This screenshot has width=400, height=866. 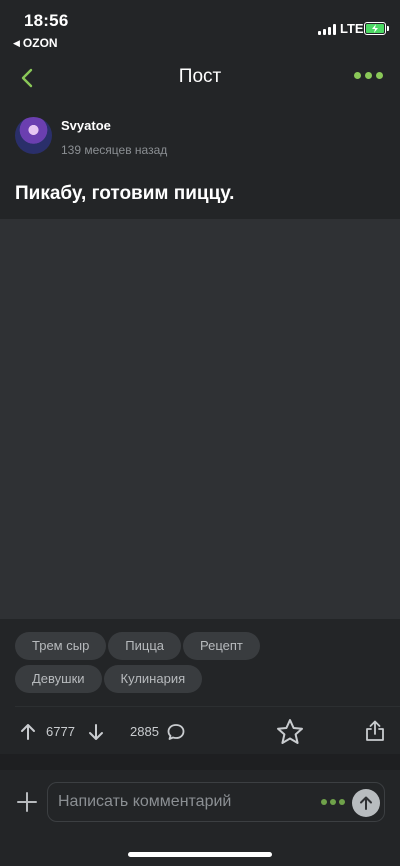 I want to click on send-button, so click(x=366, y=803).